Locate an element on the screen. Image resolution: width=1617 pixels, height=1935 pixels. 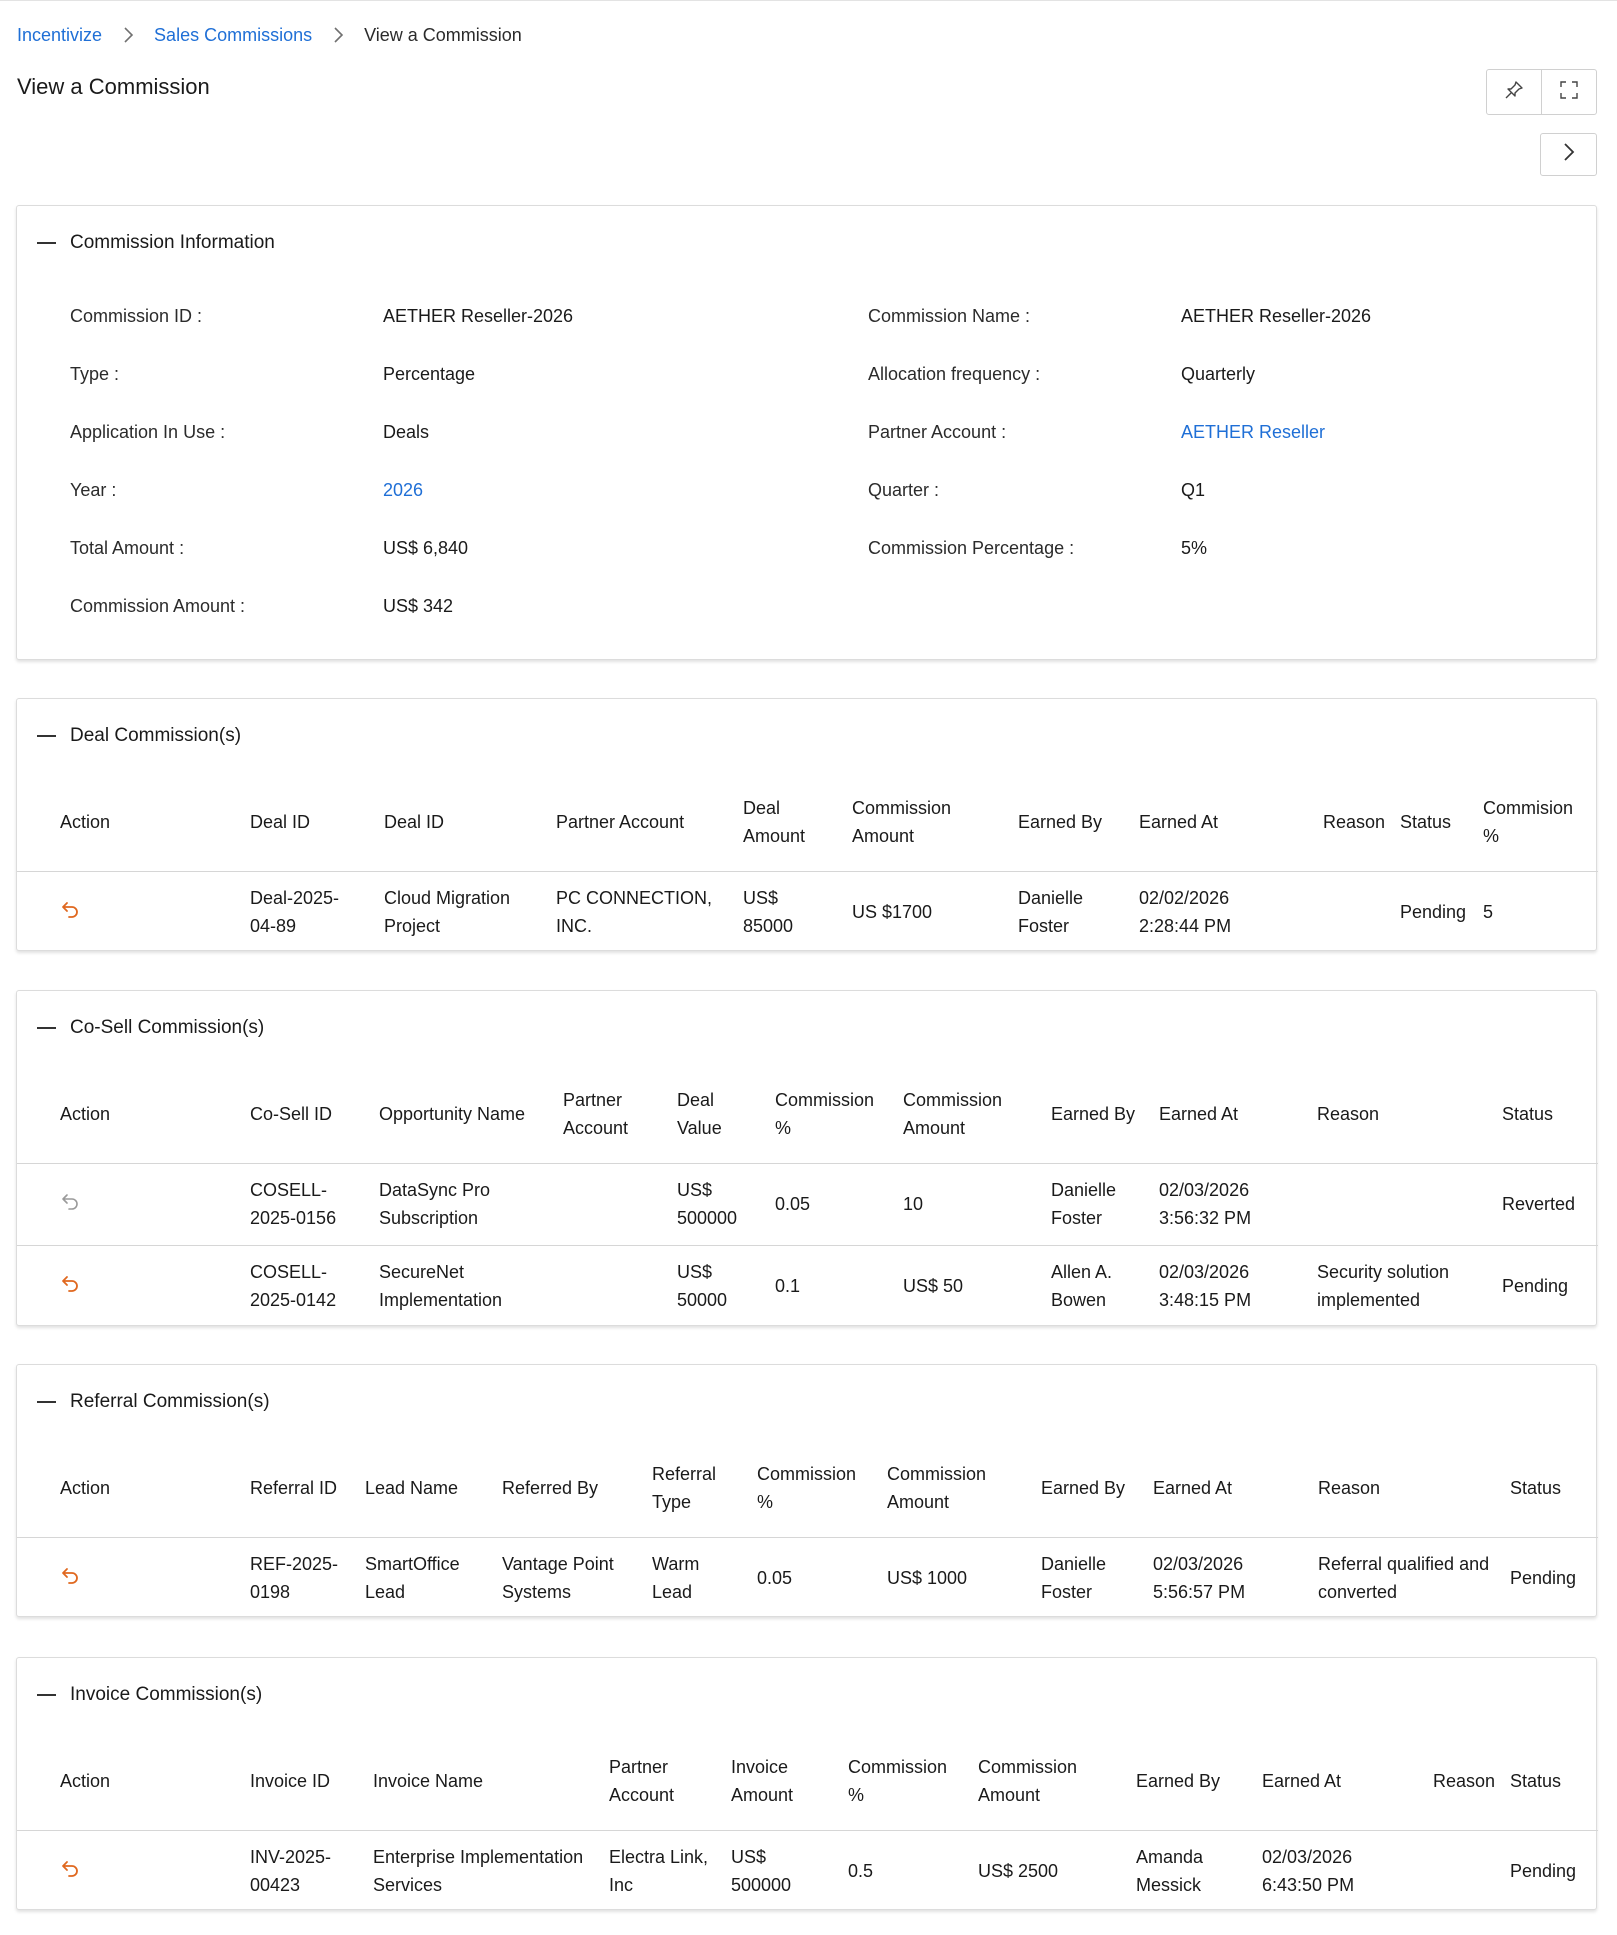
deal-value: US$ 500000 is located at coordinates (707, 1204).